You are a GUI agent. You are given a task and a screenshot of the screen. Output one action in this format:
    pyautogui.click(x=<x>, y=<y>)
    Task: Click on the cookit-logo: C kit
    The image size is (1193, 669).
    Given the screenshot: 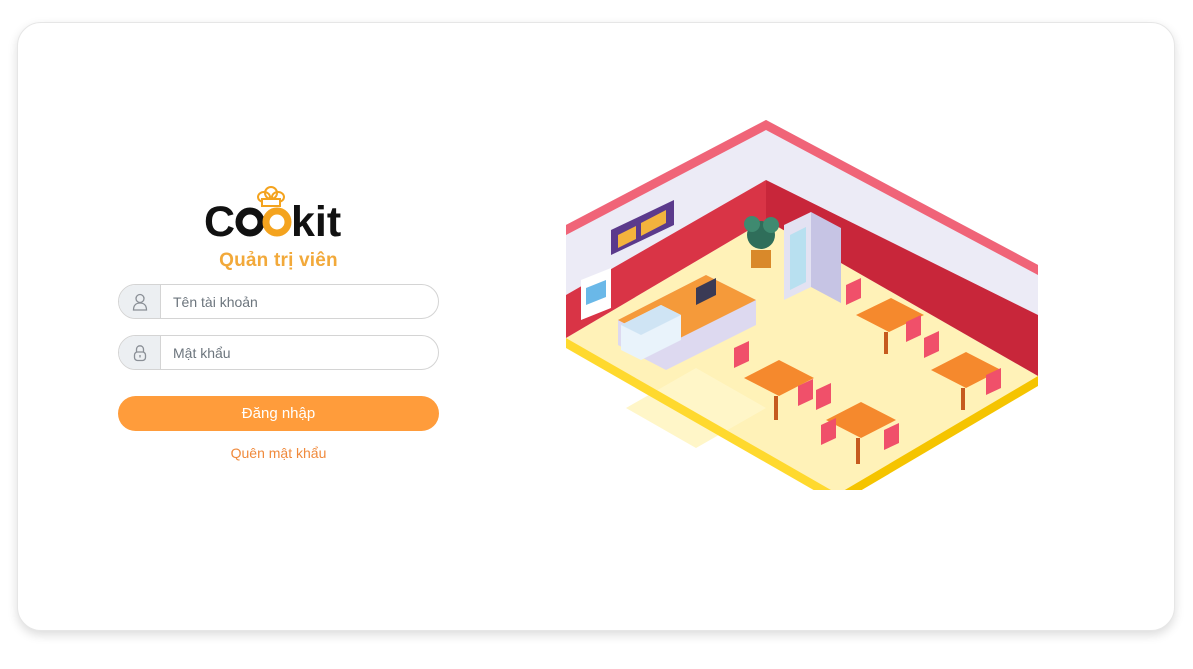 What is the action you would take?
    pyautogui.click(x=280, y=213)
    